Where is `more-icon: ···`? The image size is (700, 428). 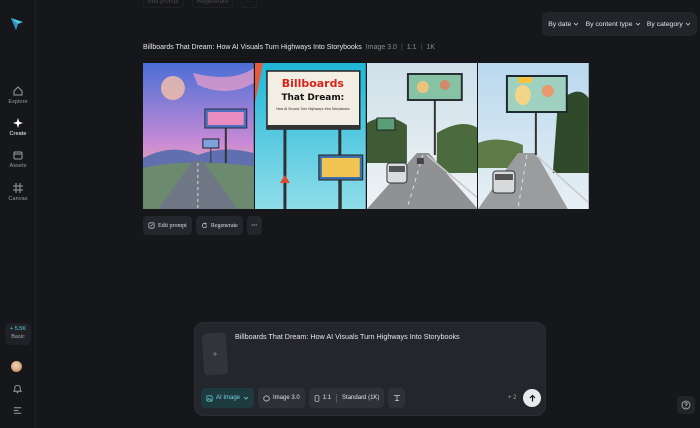
more-icon: ··· is located at coordinates (254, 225).